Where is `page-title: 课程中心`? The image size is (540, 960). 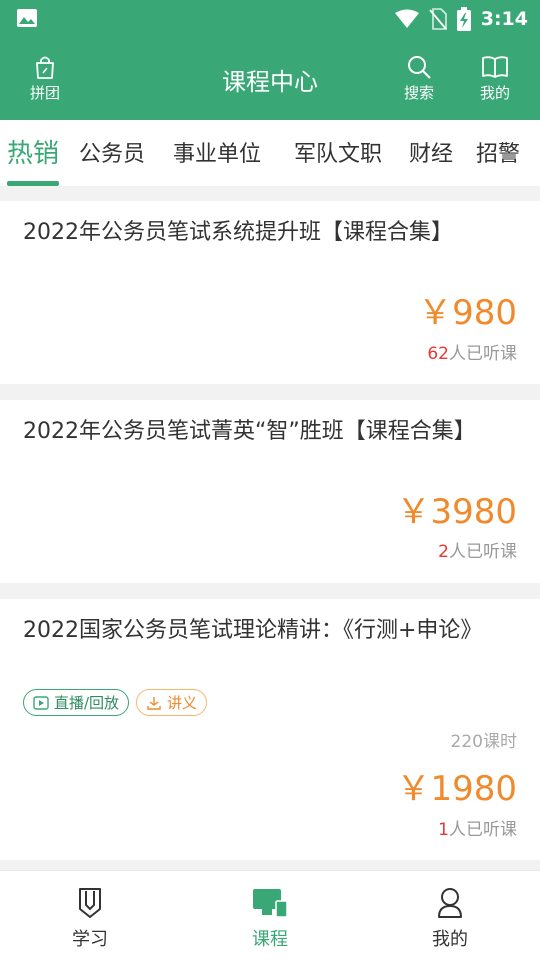
page-title: 课程中心 is located at coordinates (270, 82).